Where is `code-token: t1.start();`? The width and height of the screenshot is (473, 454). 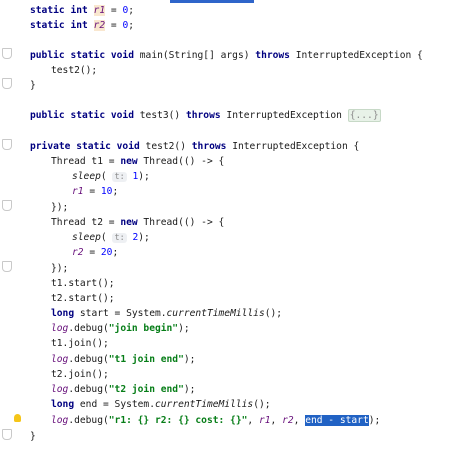
code-token: t1.start(); is located at coordinates (83, 283).